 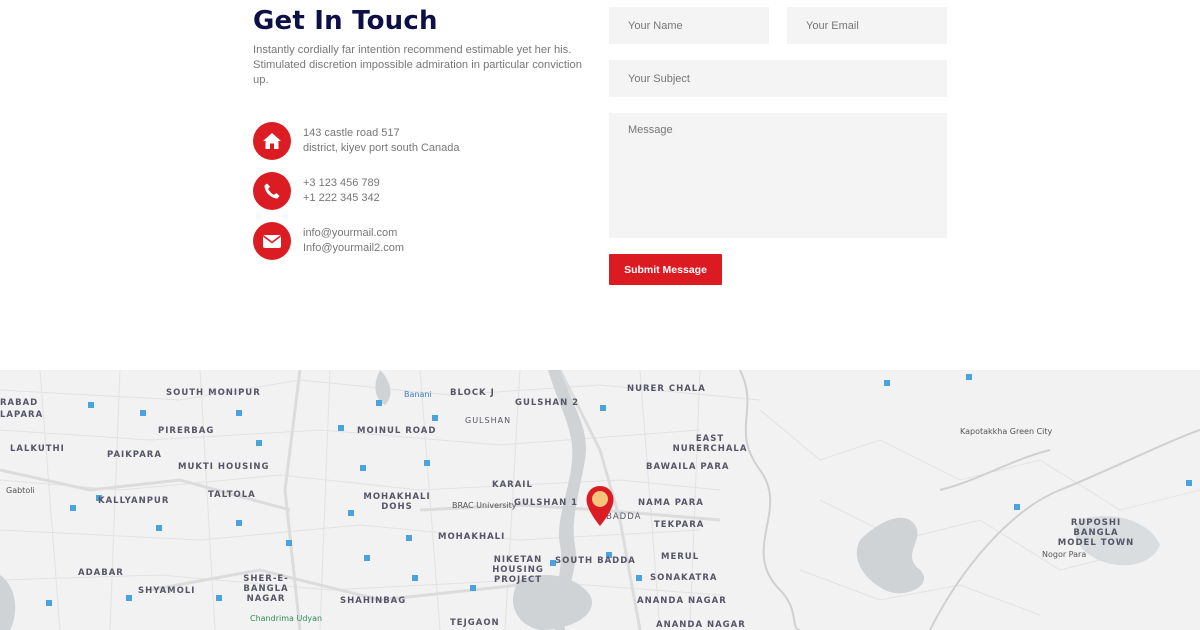 What do you see at coordinates (354, 248) in the screenshot?
I see `email-line-2: Info@yourmail2.com` at bounding box center [354, 248].